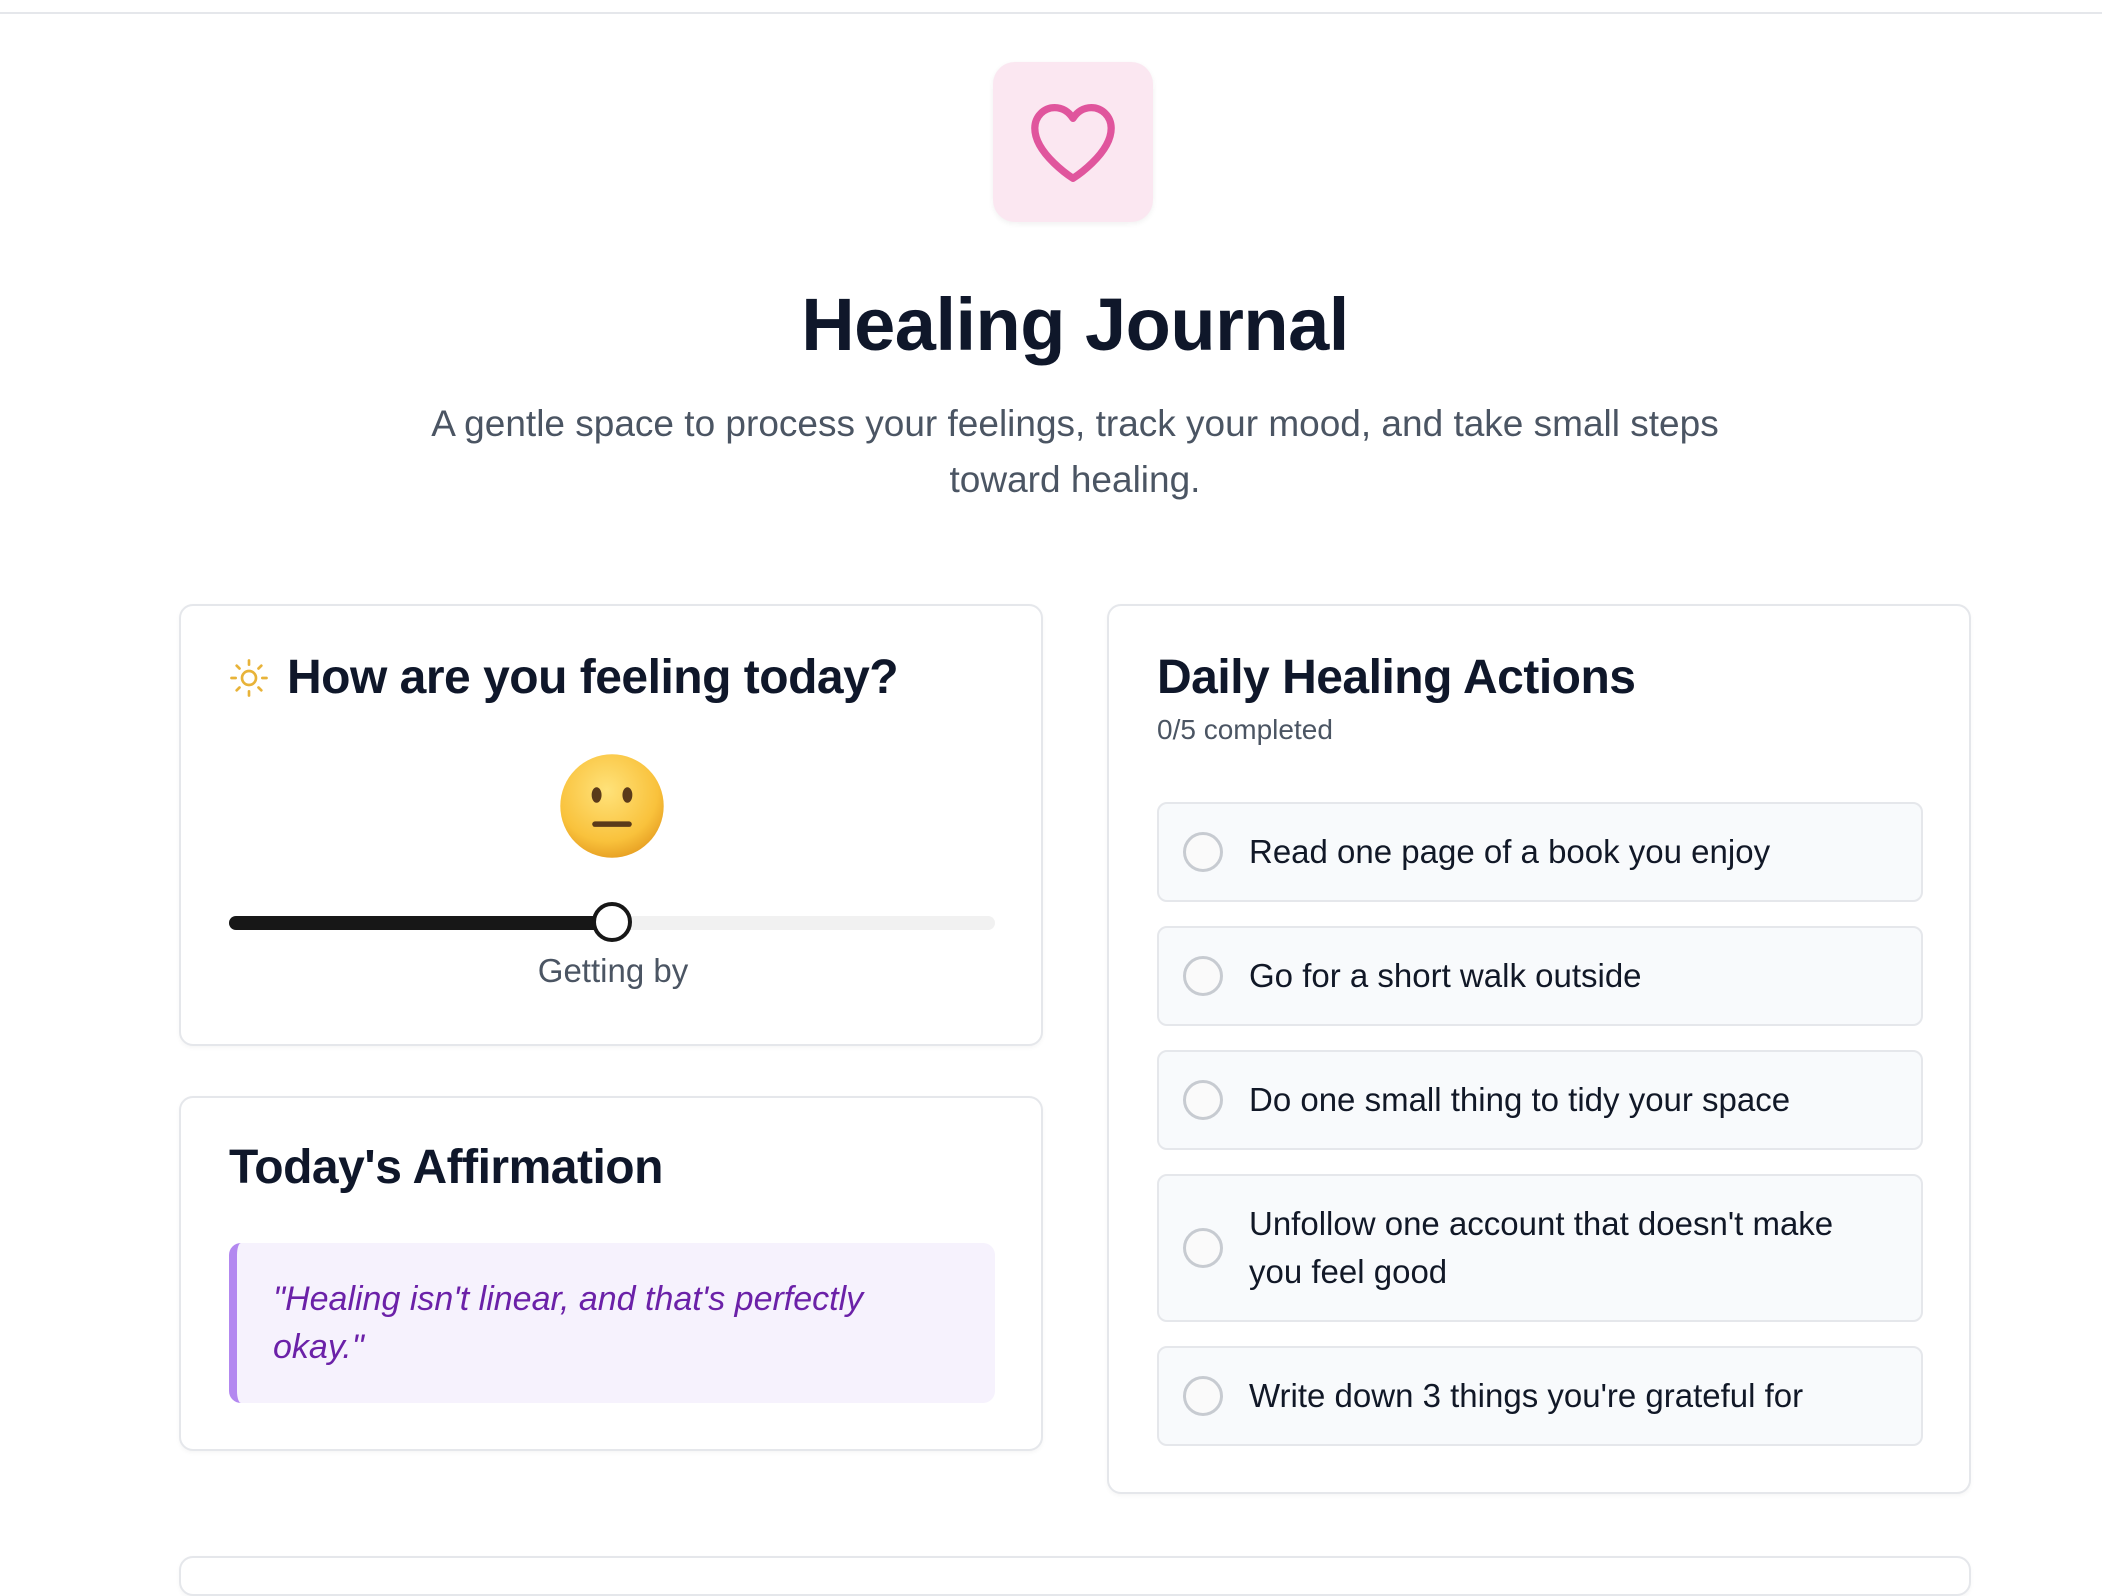 This screenshot has height=1596, width=2102. I want to click on mood-header: How are you feeling today?, so click(564, 677).